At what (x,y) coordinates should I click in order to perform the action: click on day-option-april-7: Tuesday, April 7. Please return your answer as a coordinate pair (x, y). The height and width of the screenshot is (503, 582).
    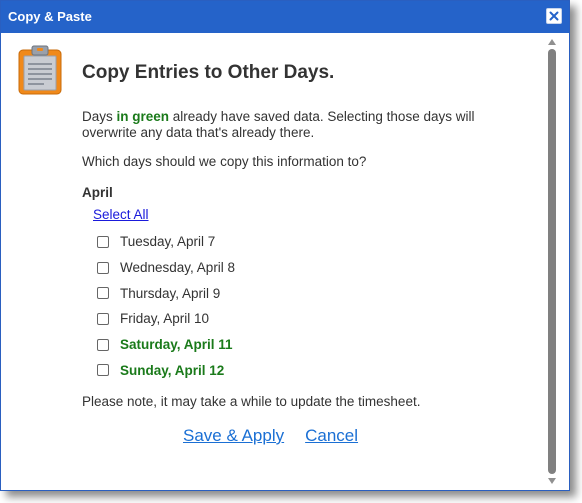
    Looking at the image, I should click on (166, 242).